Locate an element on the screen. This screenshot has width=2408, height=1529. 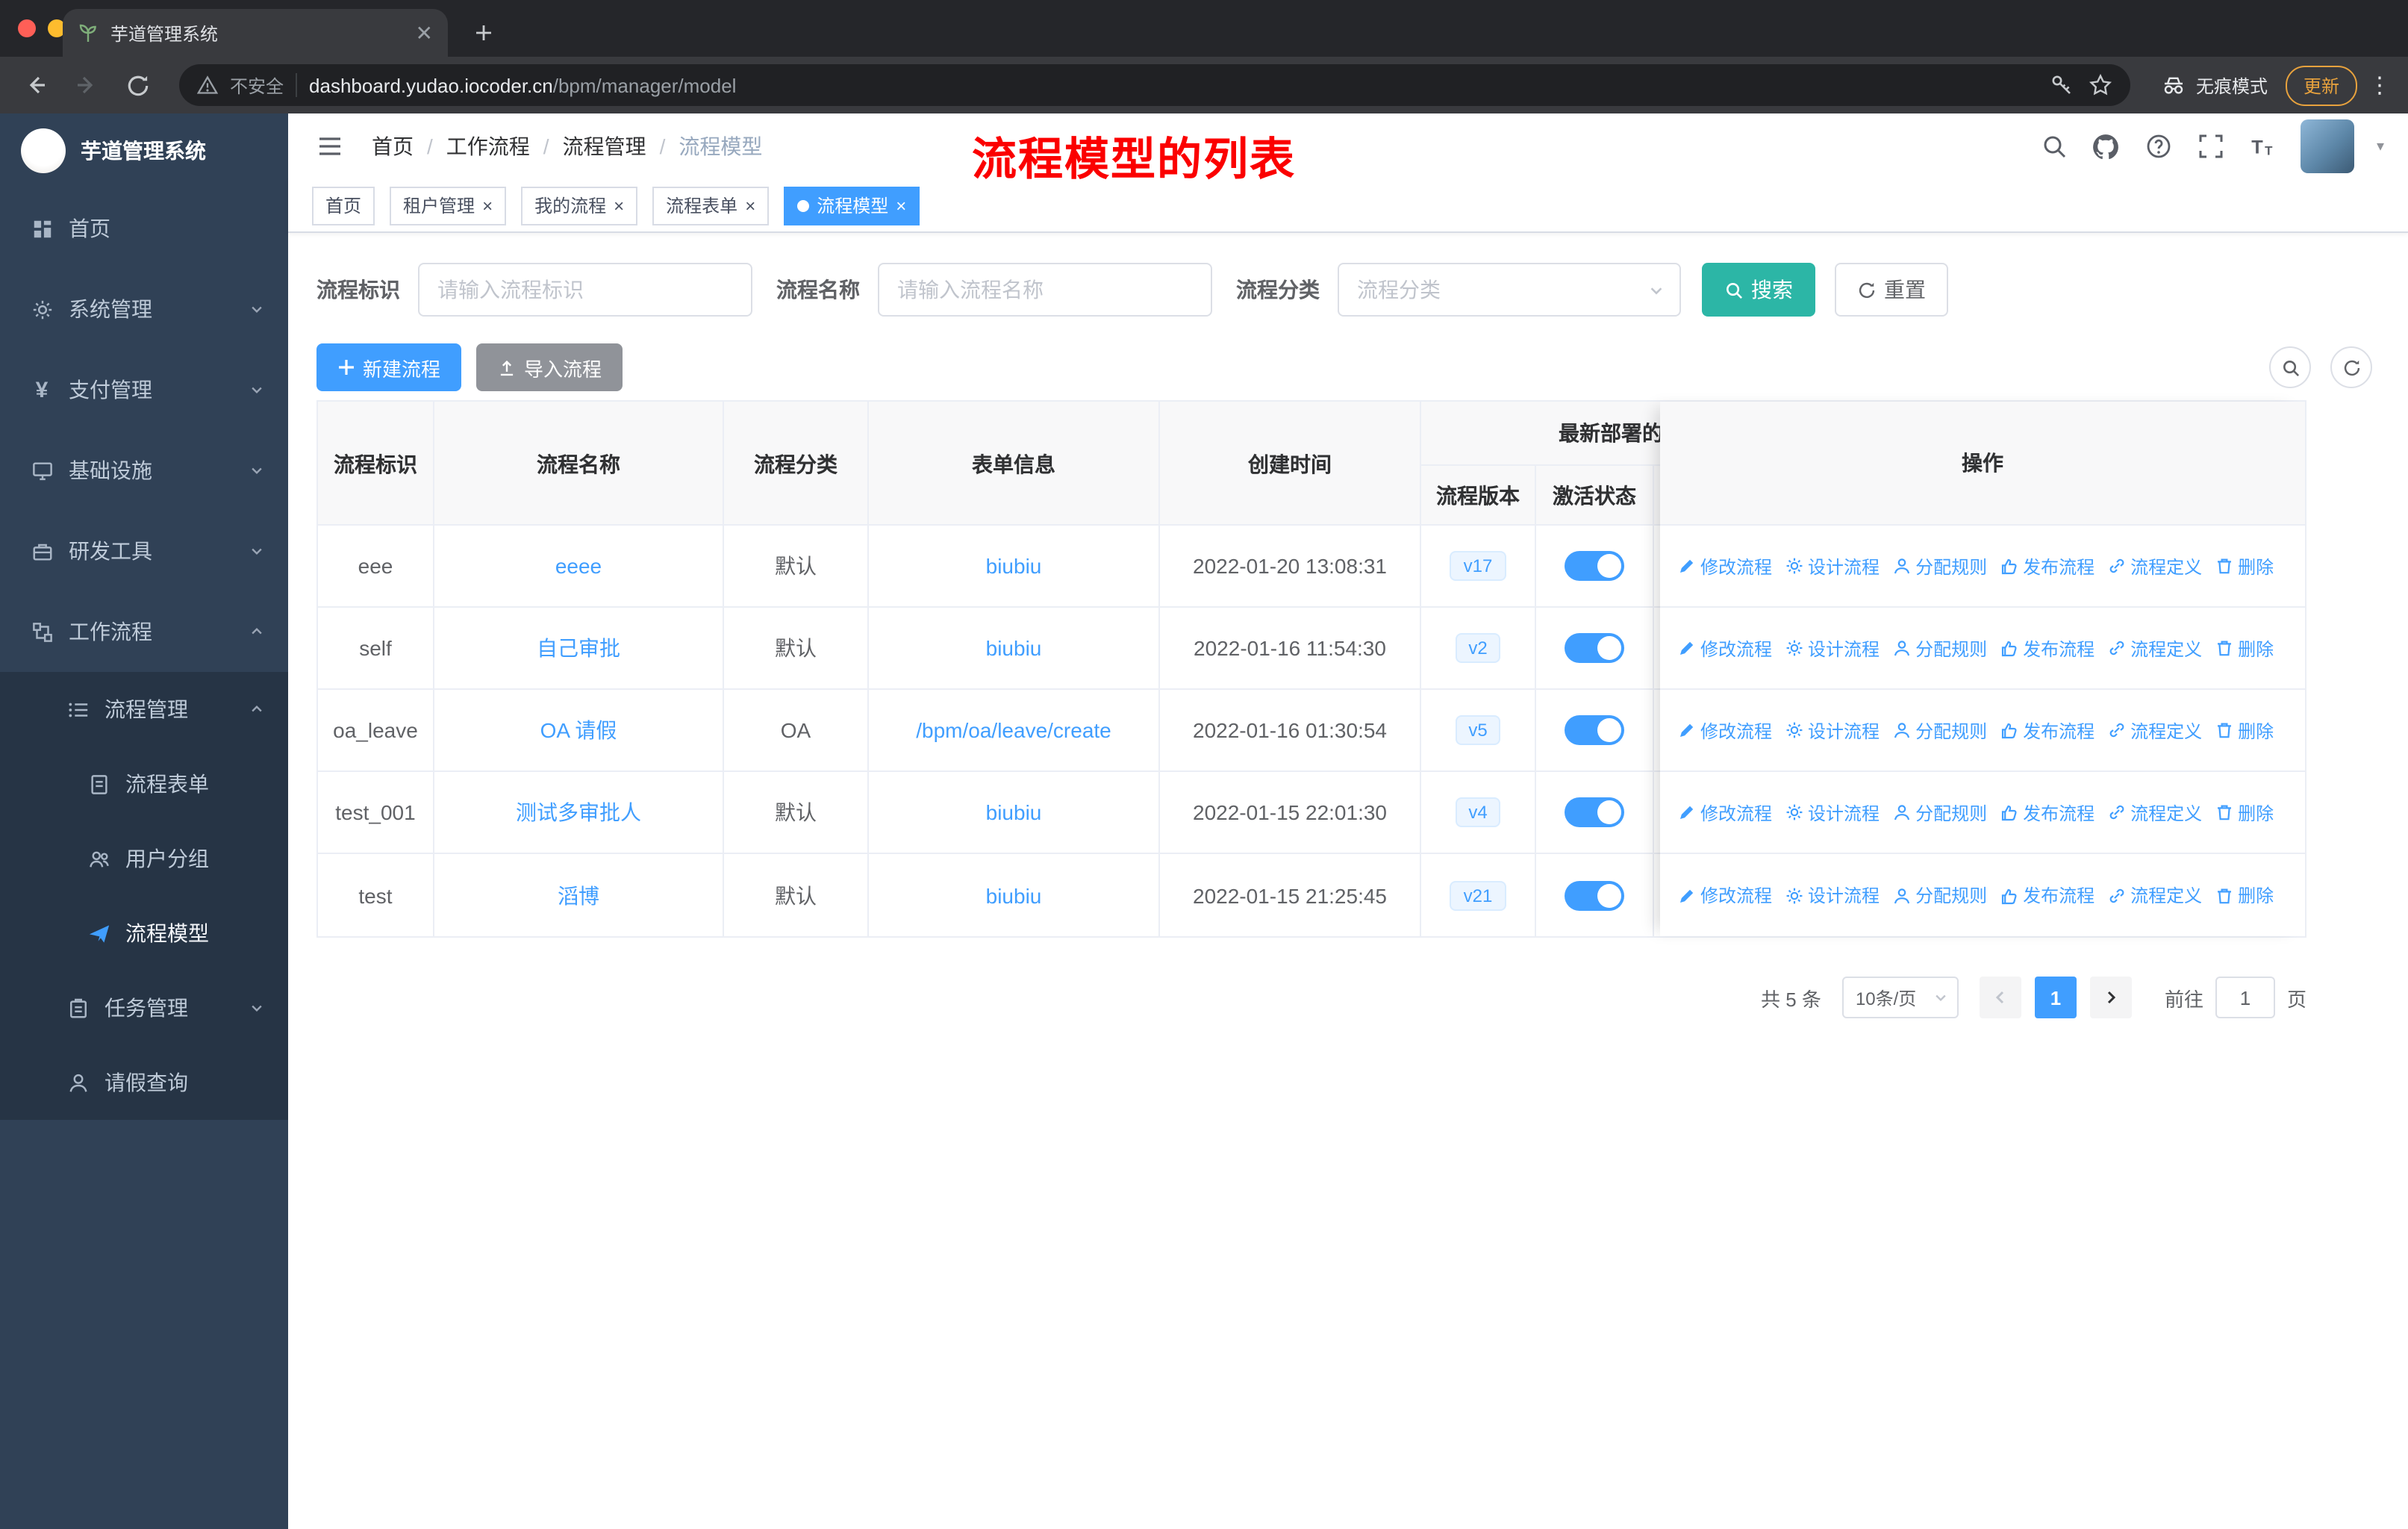
search-icon is located at coordinates (2054, 146).